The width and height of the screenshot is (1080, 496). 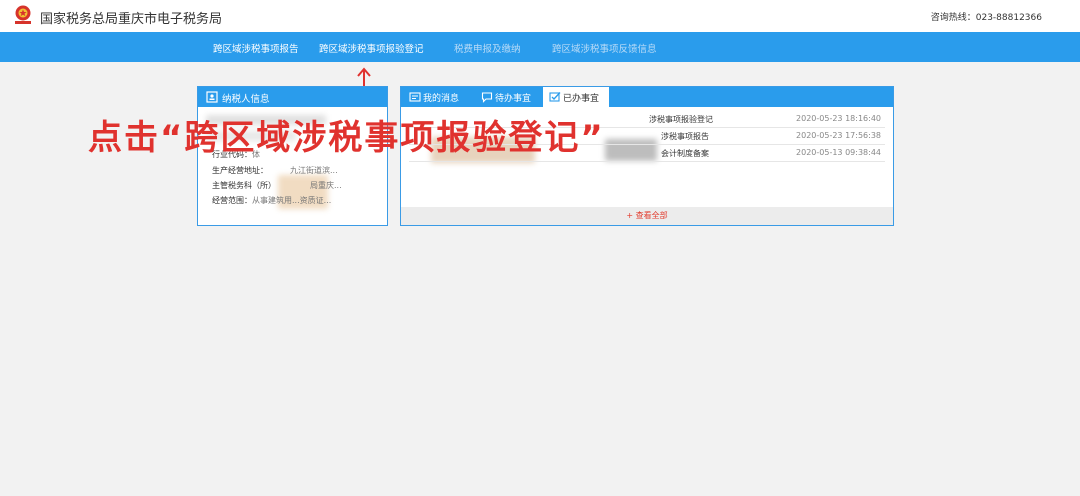 I want to click on tab-completed: 已办事宜, so click(x=576, y=97).